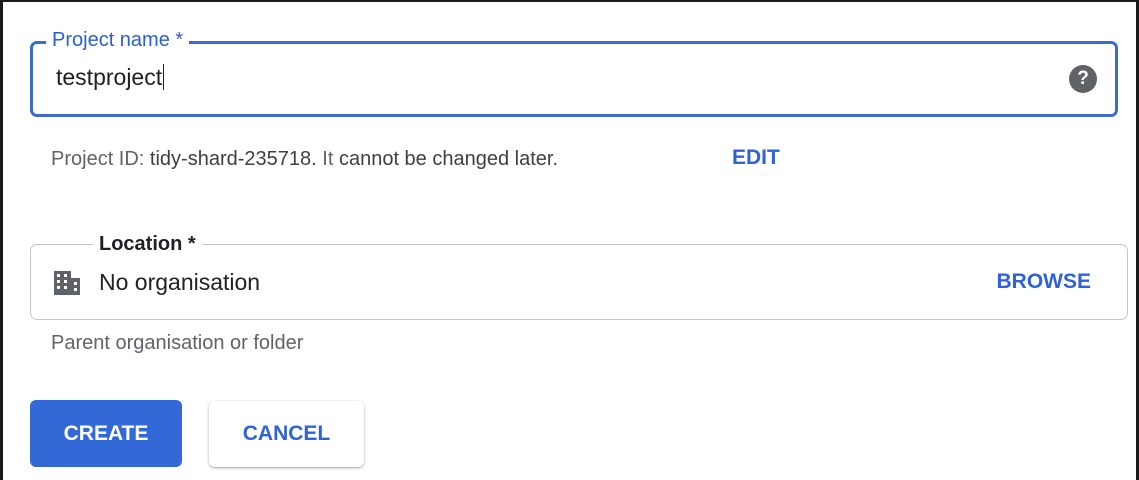 The height and width of the screenshot is (480, 1139). What do you see at coordinates (286, 434) in the screenshot?
I see `cancel-button: CANCEL` at bounding box center [286, 434].